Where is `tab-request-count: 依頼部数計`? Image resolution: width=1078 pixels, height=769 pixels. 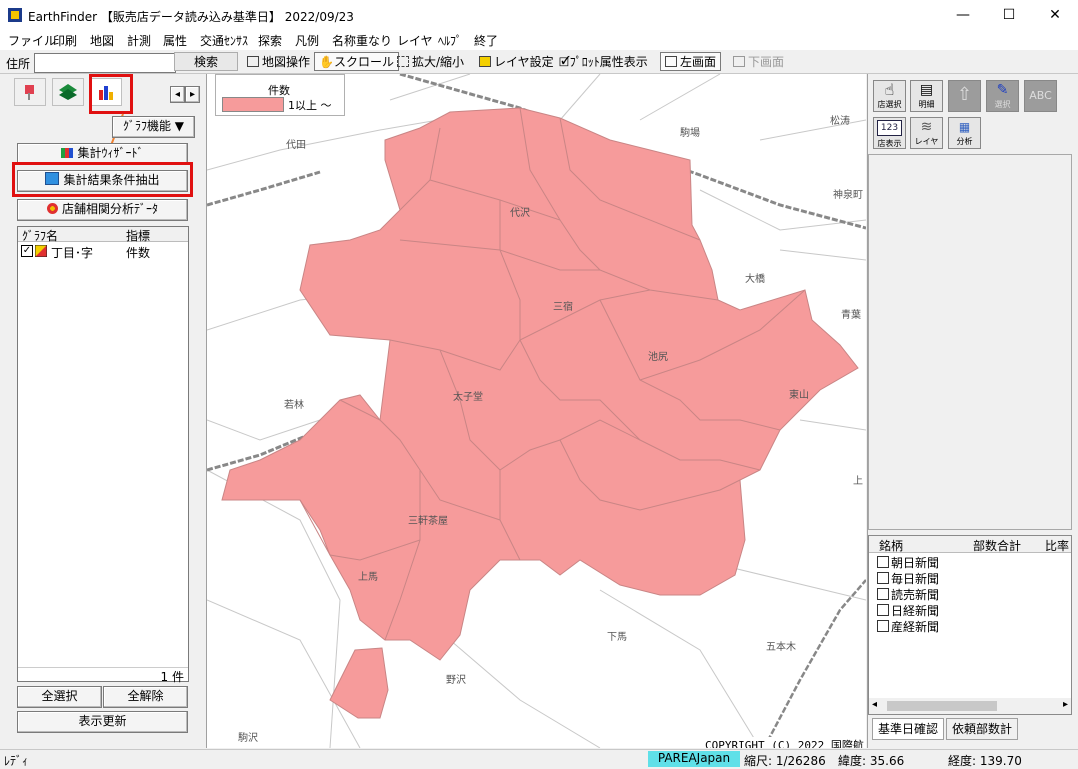
tab-request-count: 依頼部数計 is located at coordinates (982, 729).